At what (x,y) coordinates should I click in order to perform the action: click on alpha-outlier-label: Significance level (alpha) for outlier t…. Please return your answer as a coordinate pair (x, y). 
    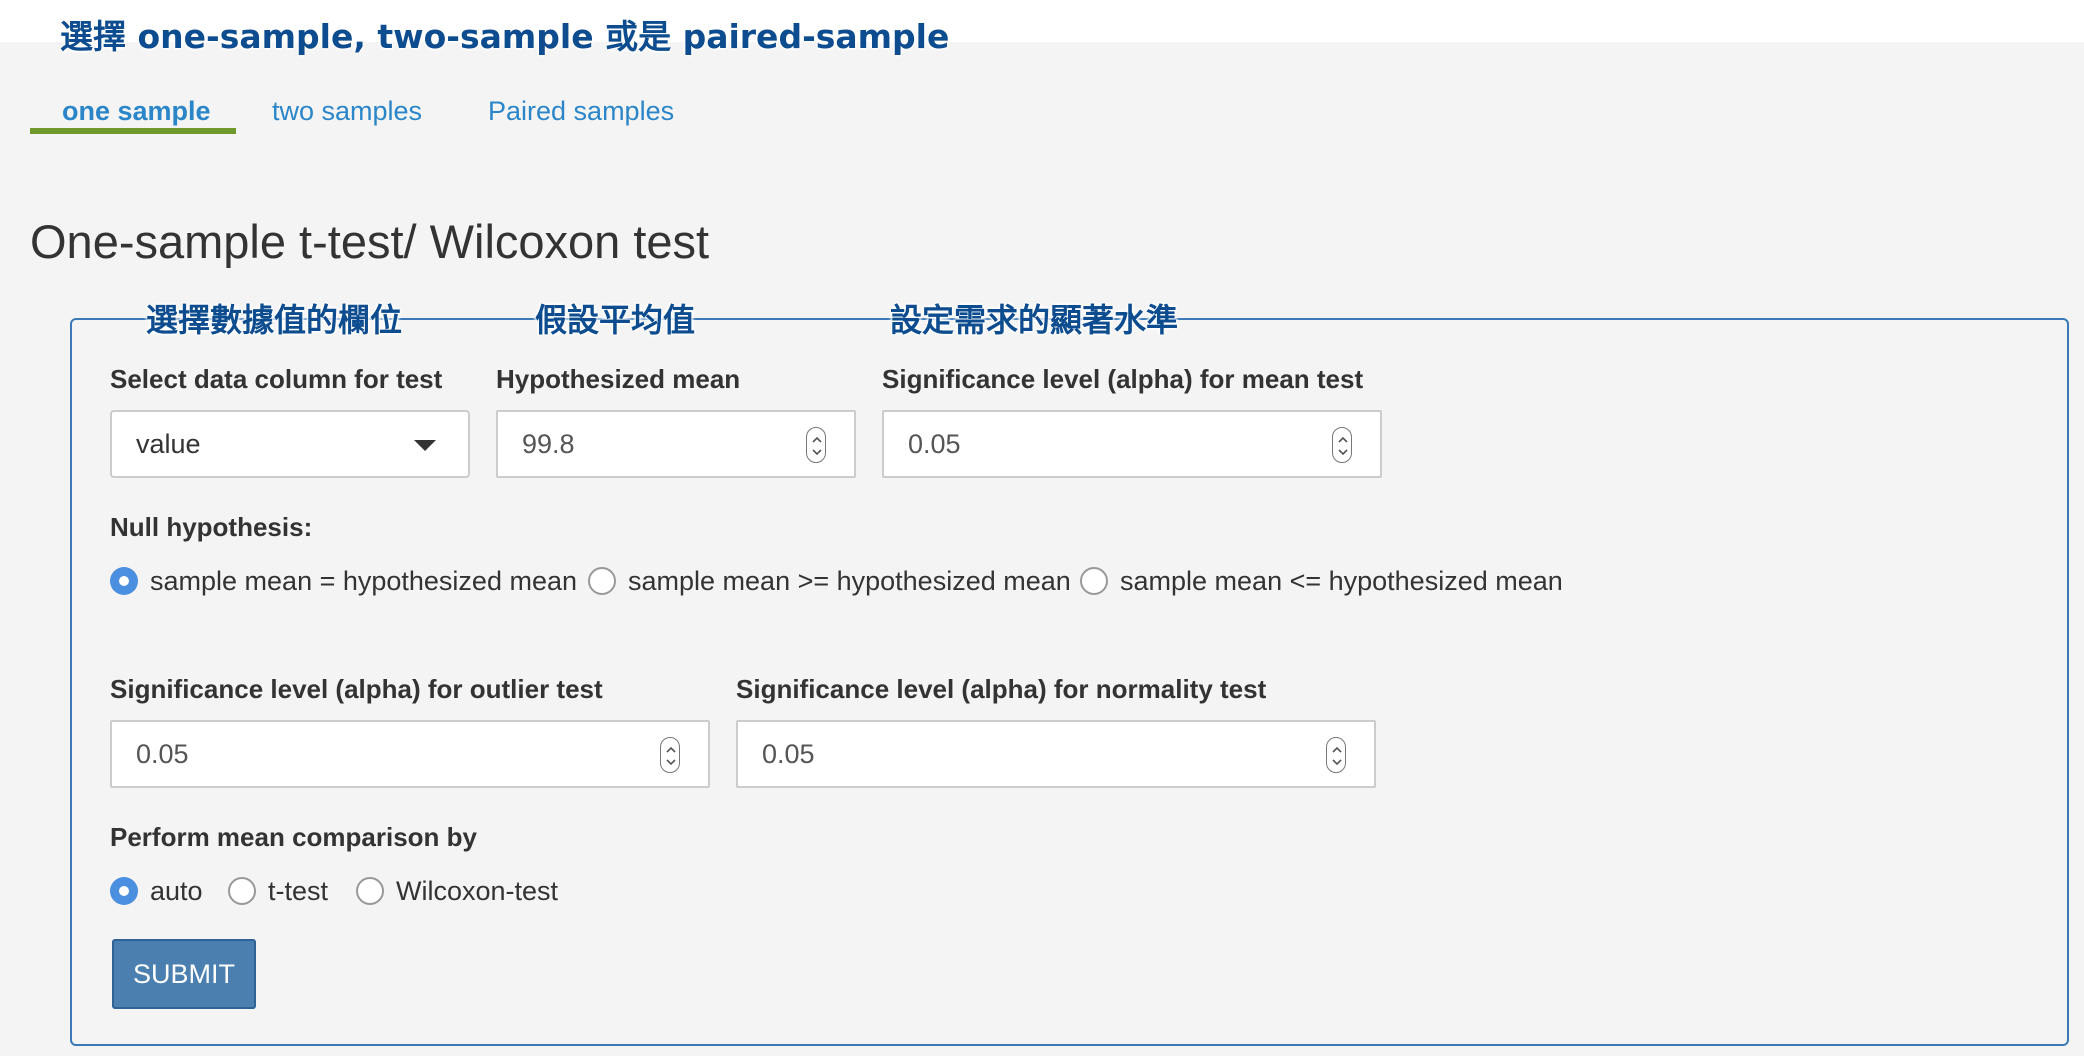
    Looking at the image, I should click on (356, 689).